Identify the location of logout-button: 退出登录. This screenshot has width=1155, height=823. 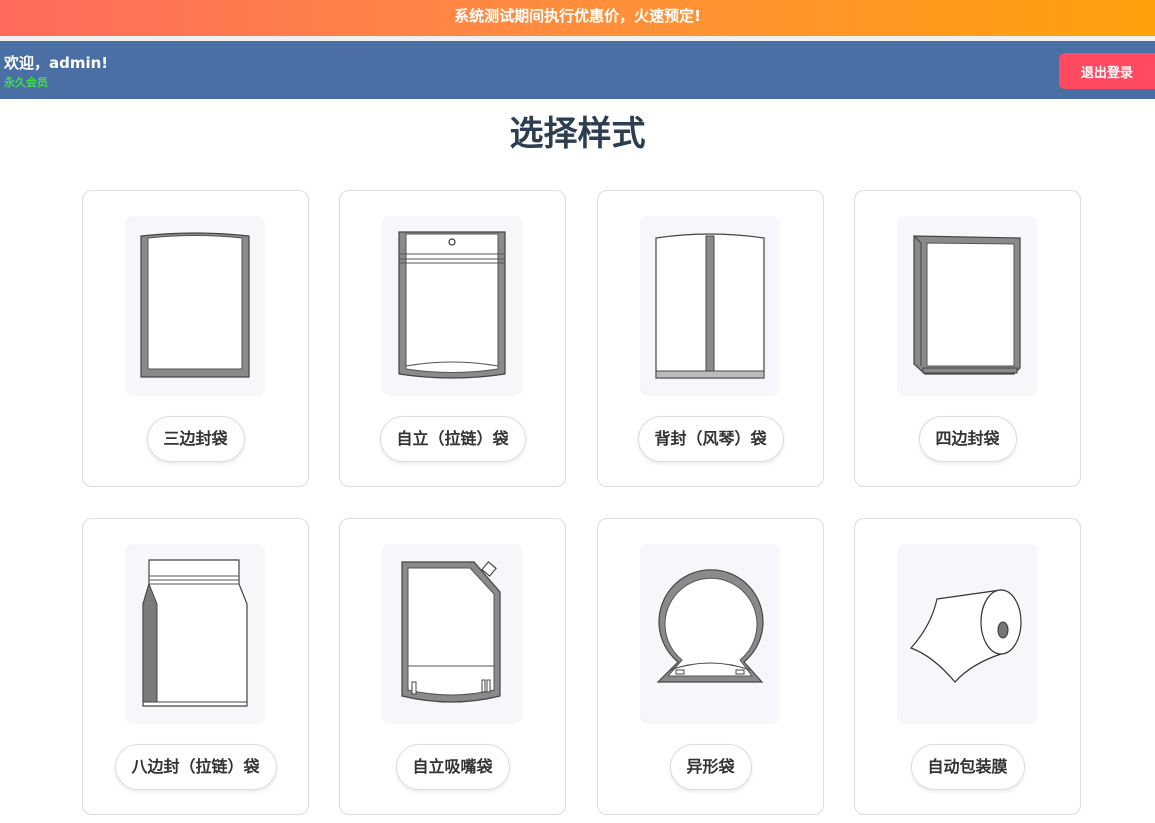
(1107, 71).